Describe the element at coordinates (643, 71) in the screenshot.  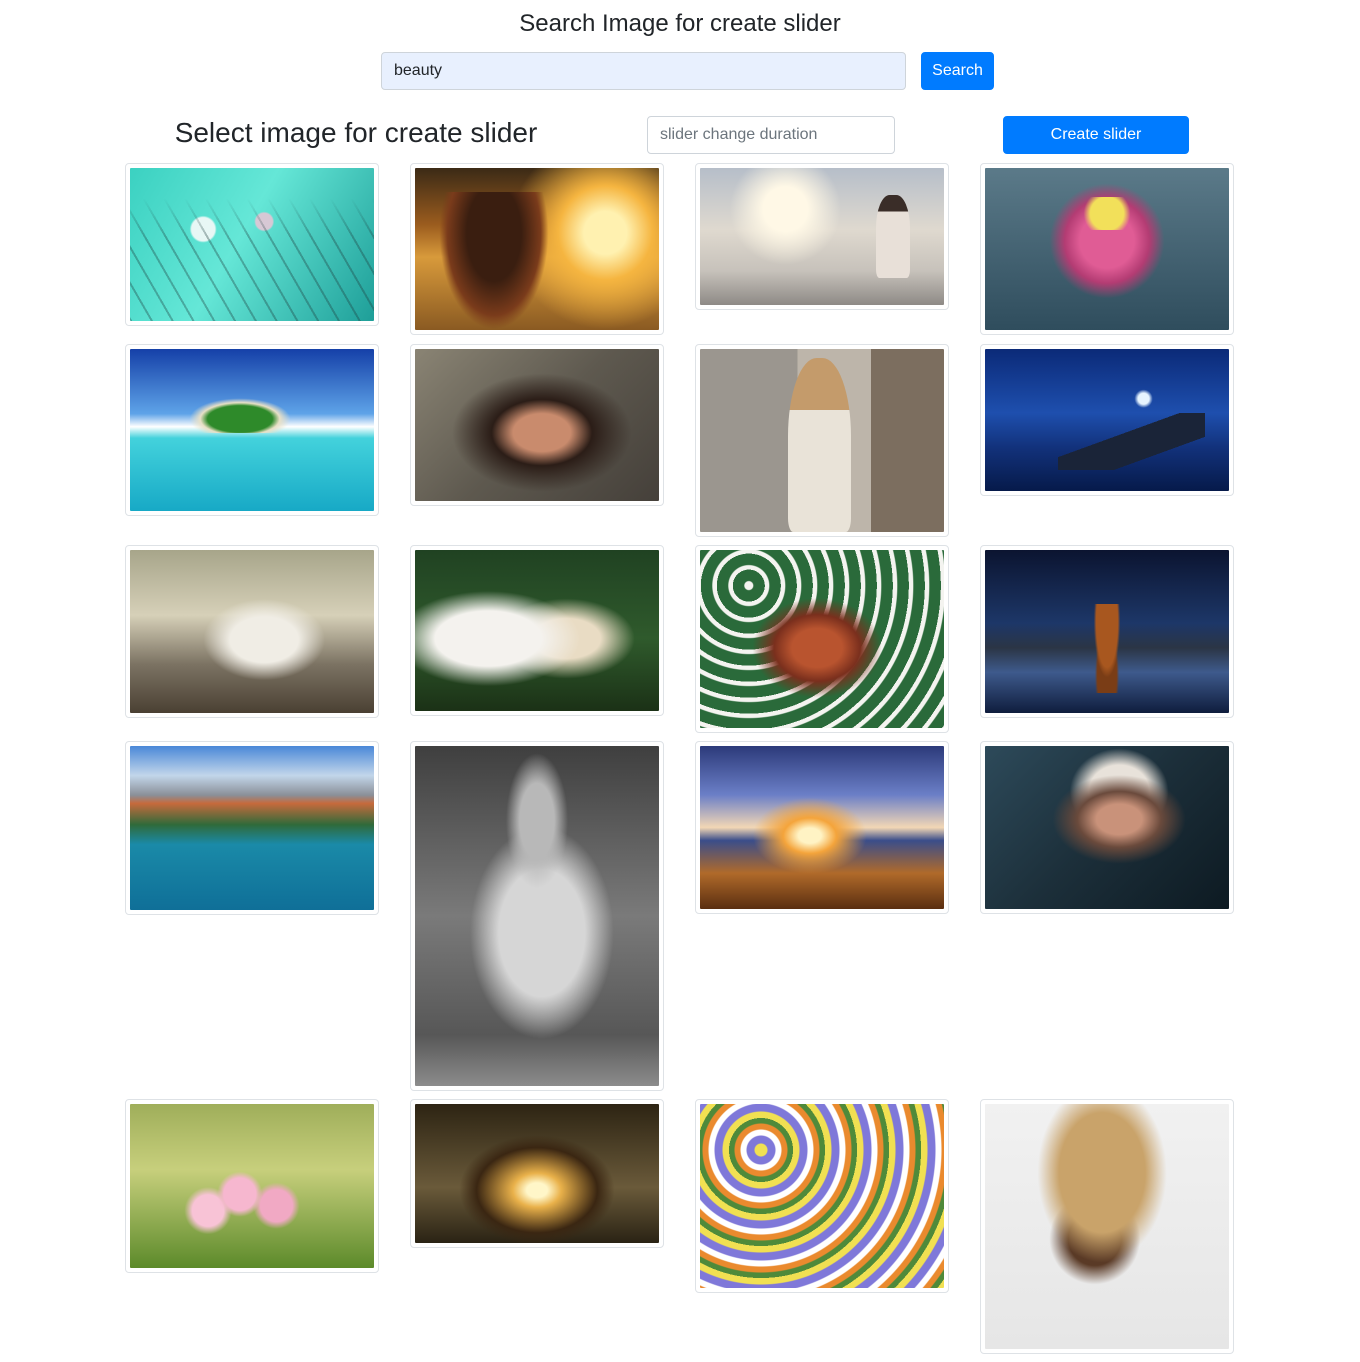
I see `search-input` at that location.